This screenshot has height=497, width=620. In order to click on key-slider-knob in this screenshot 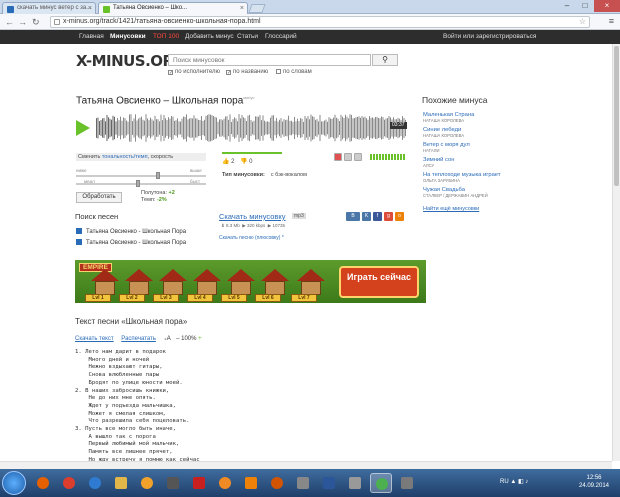, I will do `click(158, 175)`.